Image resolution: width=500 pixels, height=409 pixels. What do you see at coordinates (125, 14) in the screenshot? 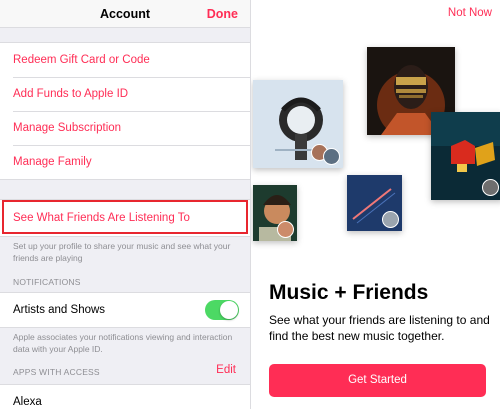
I see `account-nav-bar: Account Done` at bounding box center [125, 14].